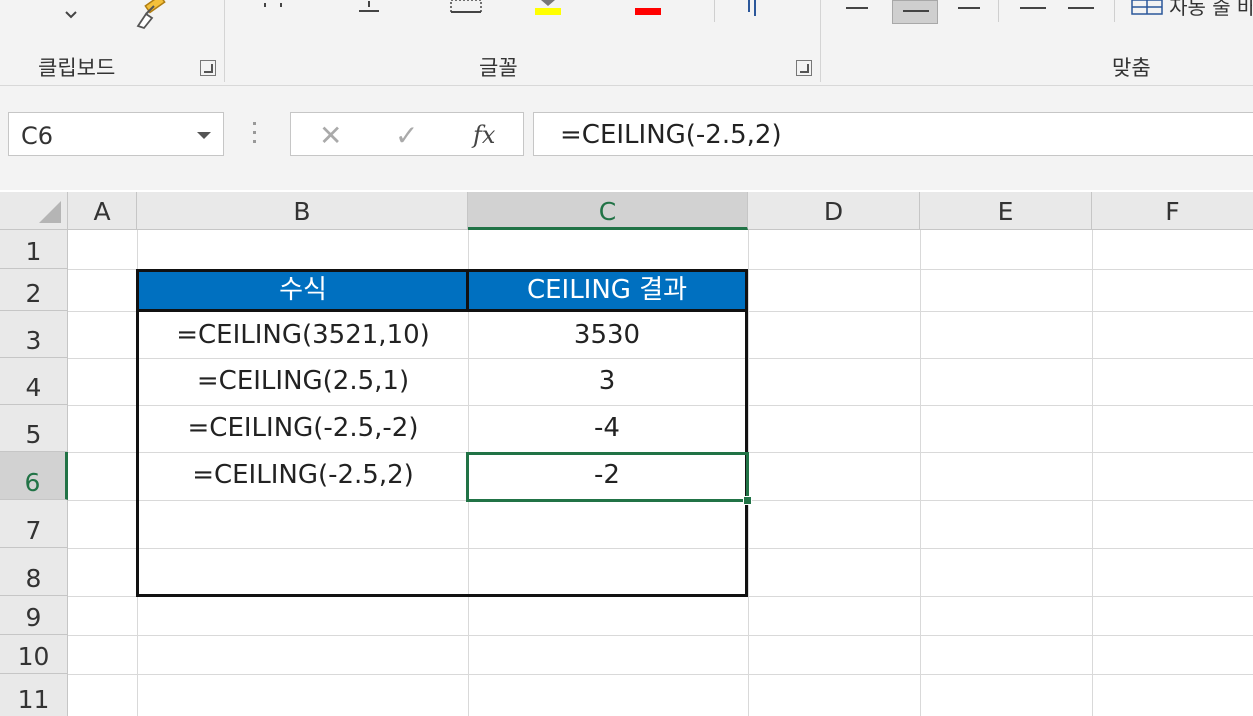 The height and width of the screenshot is (716, 1253). I want to click on row-header-7: 7, so click(34, 524).